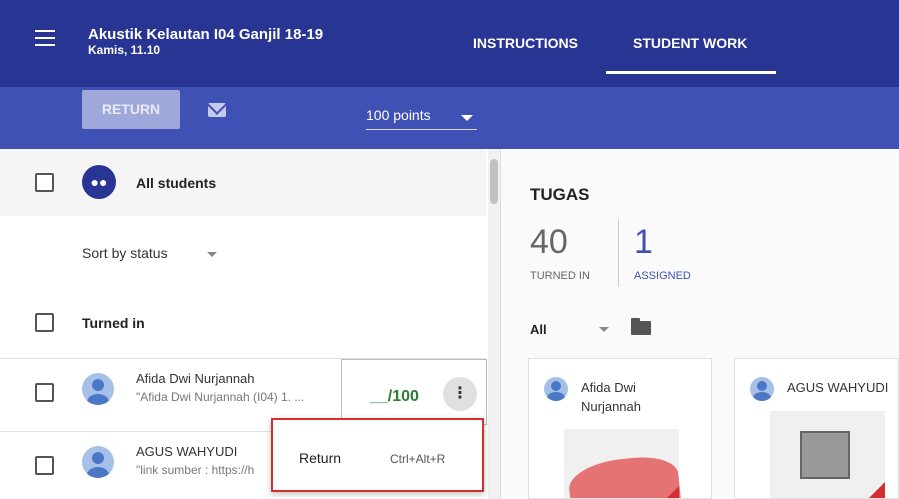 This screenshot has height=499, width=899. What do you see at coordinates (838, 387) in the screenshot?
I see `card-student-name: AGUS WAHYUDI` at bounding box center [838, 387].